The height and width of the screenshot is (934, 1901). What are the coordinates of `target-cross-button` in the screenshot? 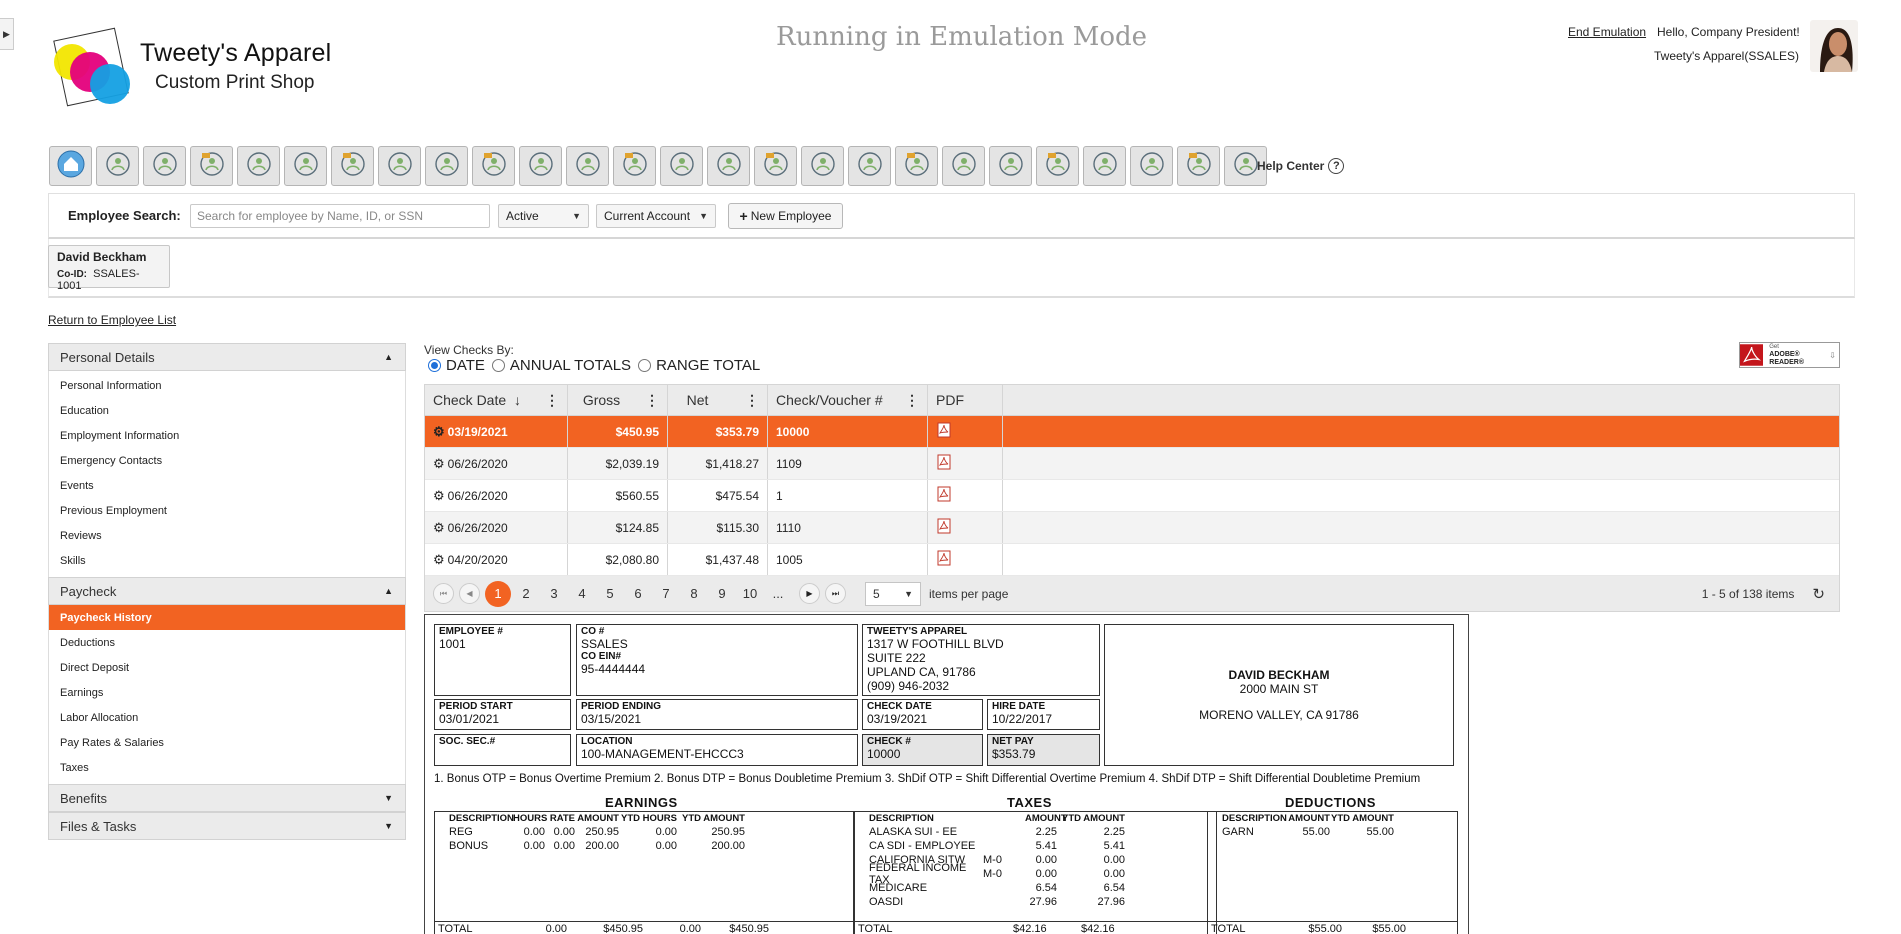 It's located at (634, 166).